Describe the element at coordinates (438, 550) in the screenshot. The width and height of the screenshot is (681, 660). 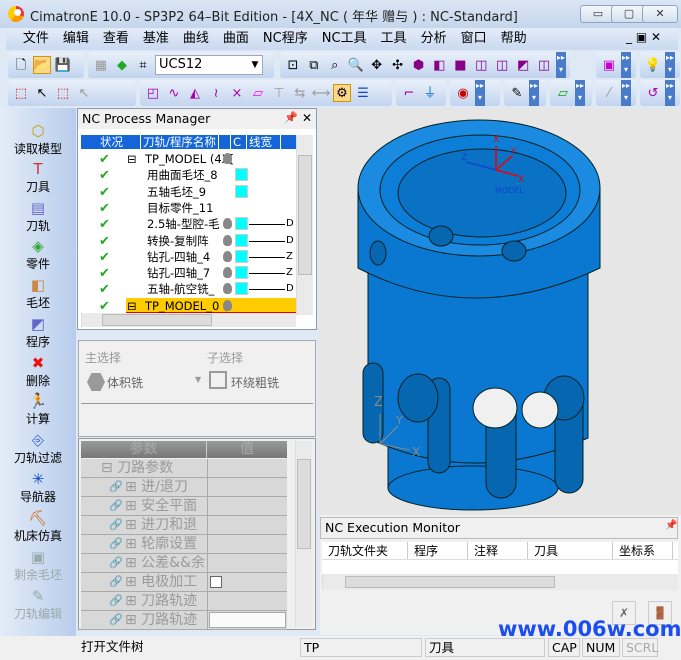
I see `col-procedure: 程序` at that location.